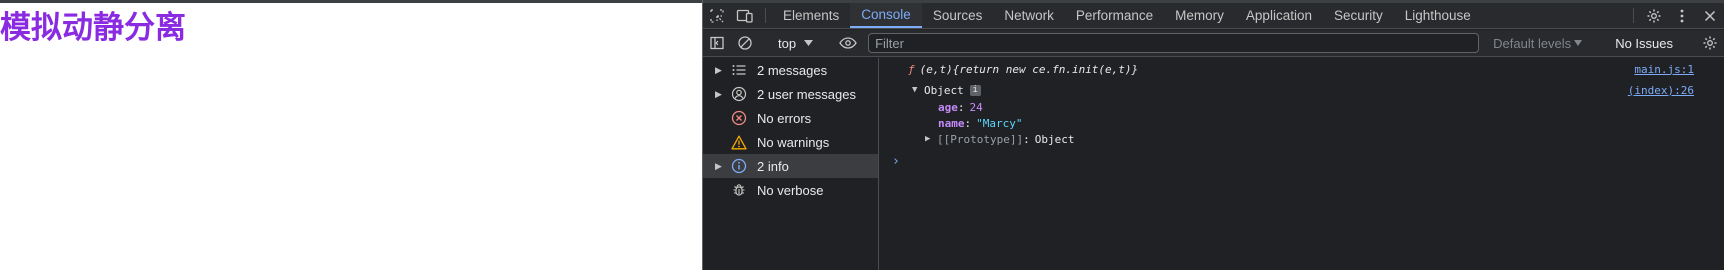  I want to click on tab-security: Security, so click(1358, 15).